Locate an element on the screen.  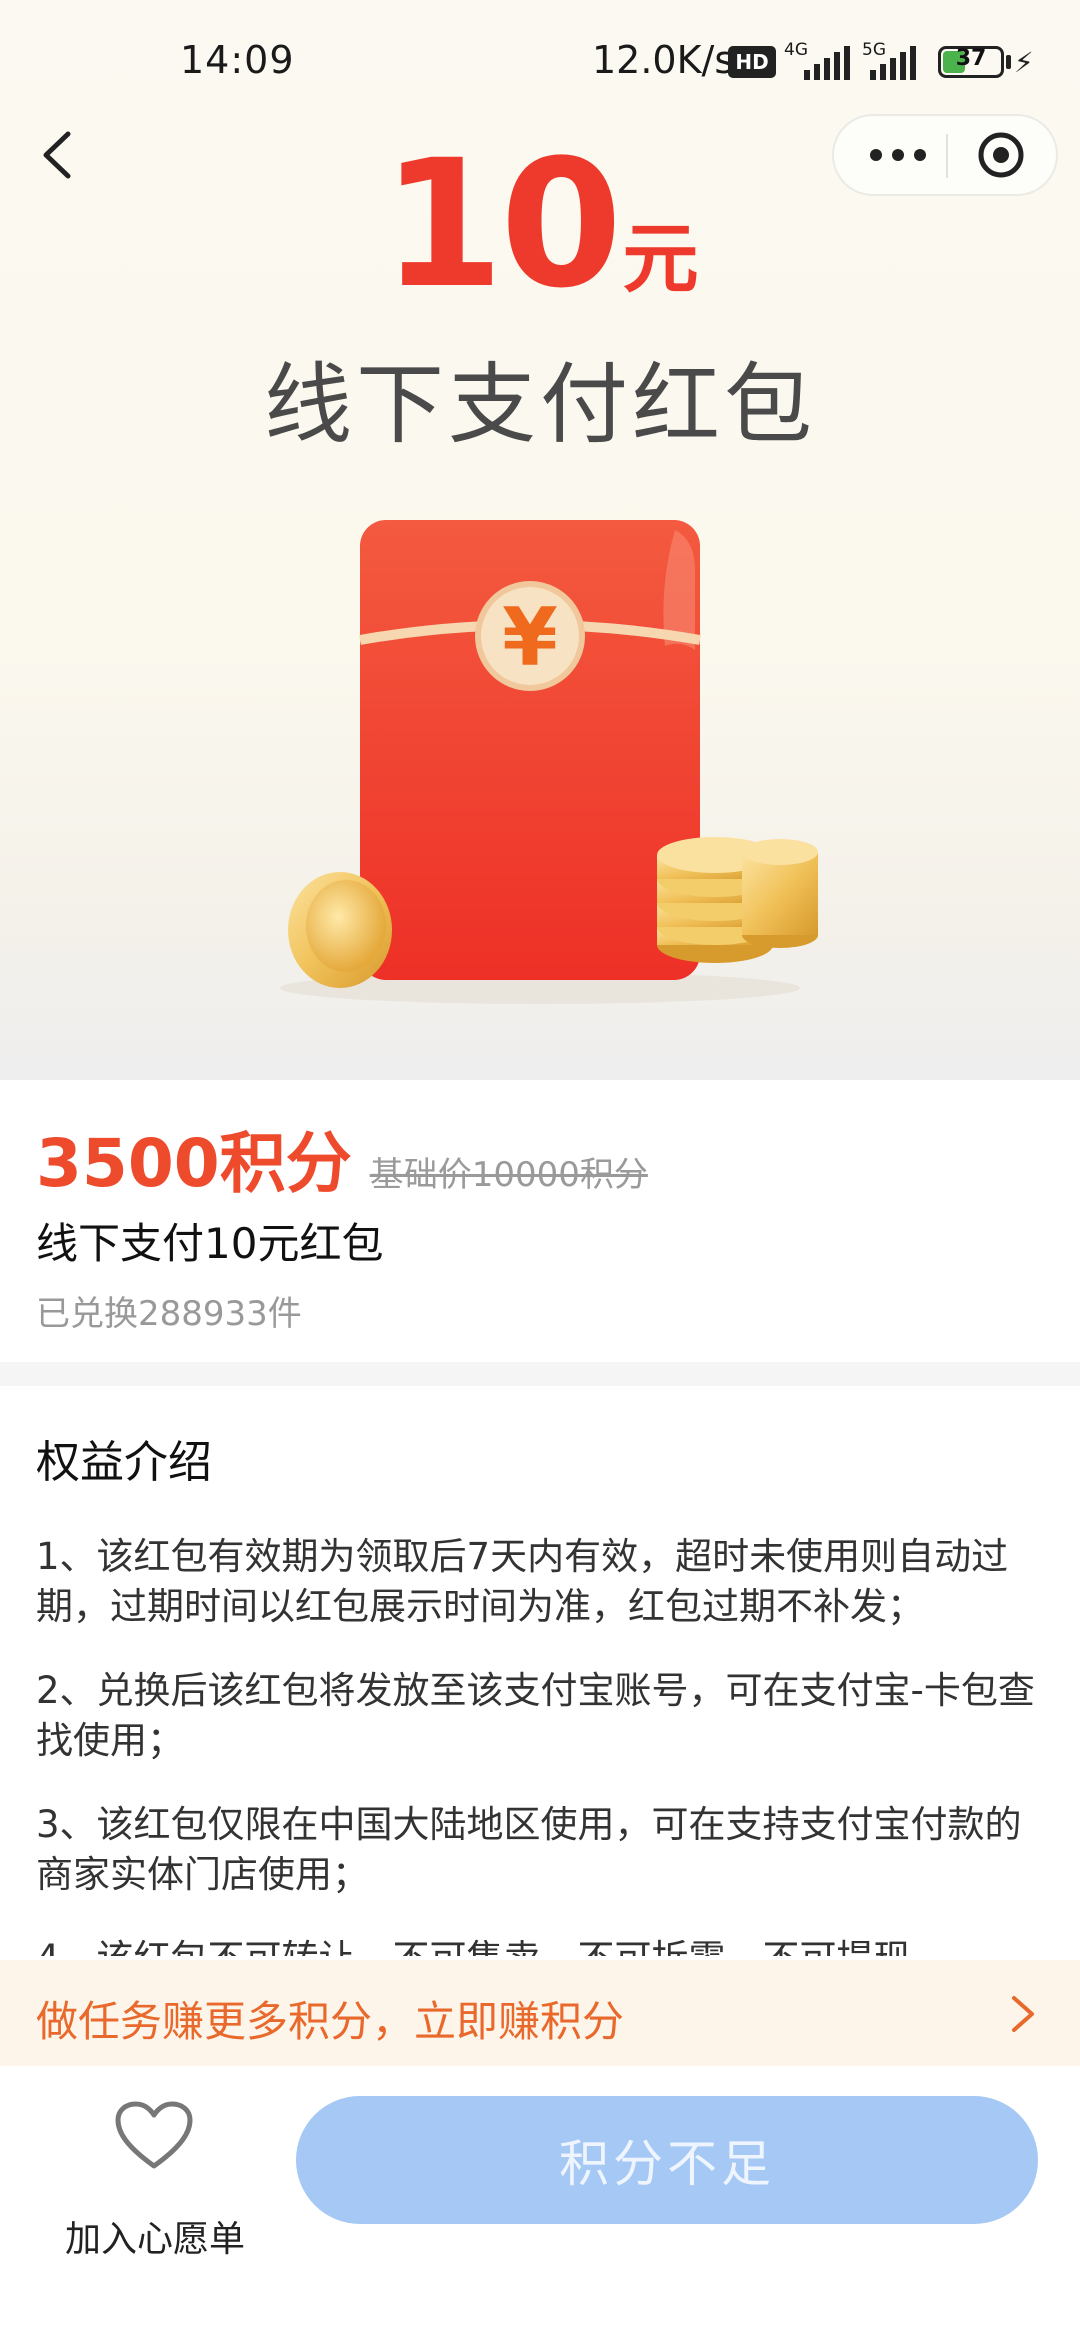
bottom-action-bar: 加入心愿单 积分不足 is located at coordinates (540, 2203).